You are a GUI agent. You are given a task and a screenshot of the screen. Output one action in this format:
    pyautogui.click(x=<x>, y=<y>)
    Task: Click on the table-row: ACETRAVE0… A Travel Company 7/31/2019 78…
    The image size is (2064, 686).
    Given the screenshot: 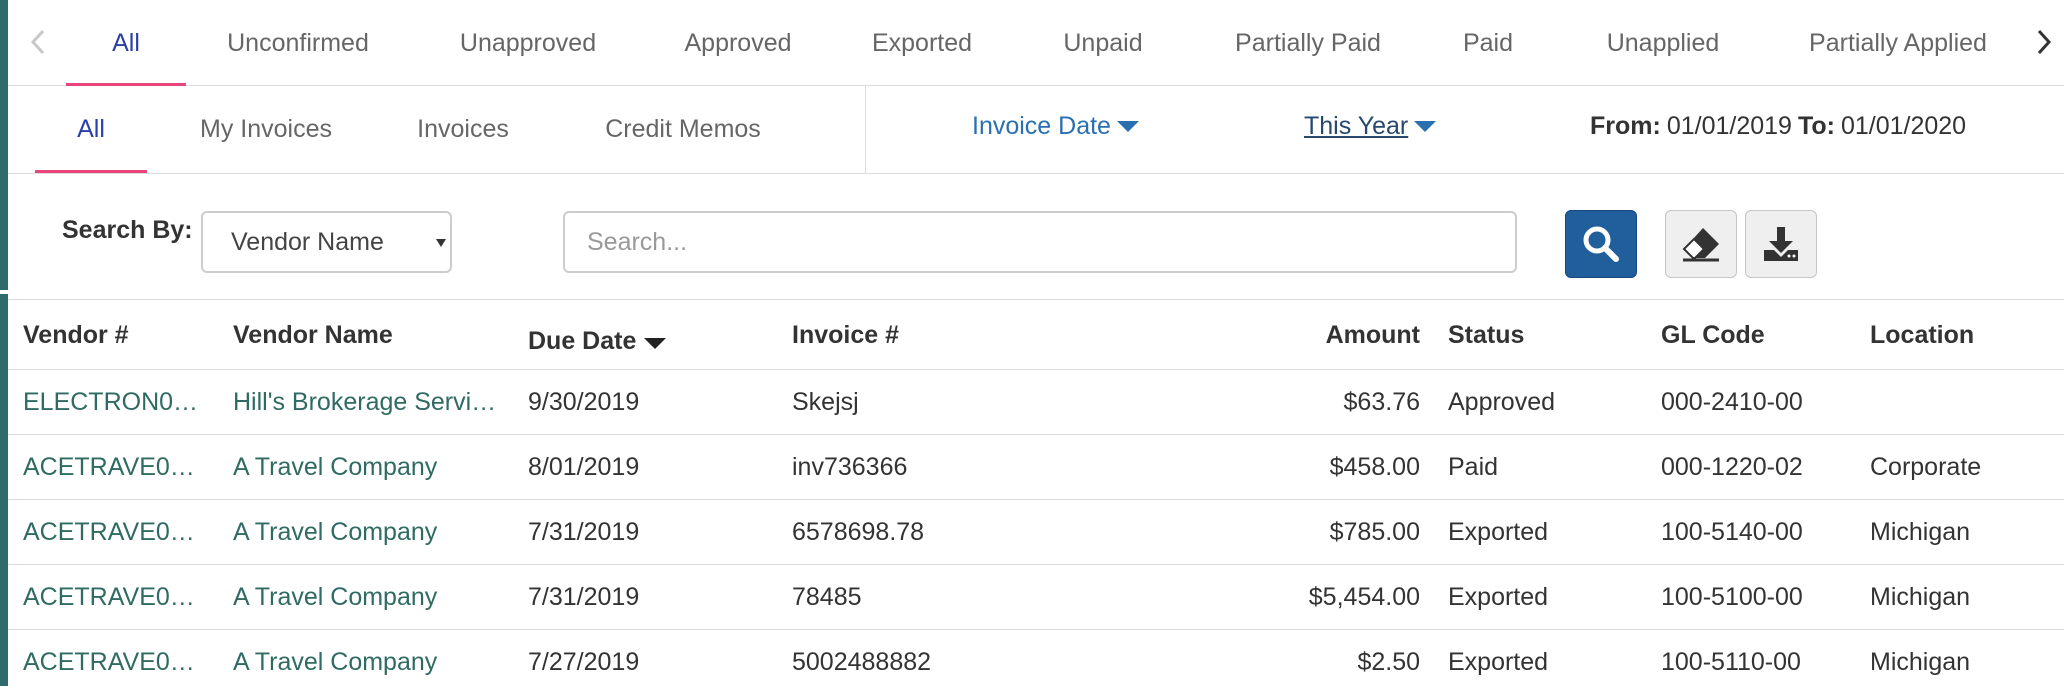 What is the action you would take?
    pyautogui.click(x=1036, y=597)
    